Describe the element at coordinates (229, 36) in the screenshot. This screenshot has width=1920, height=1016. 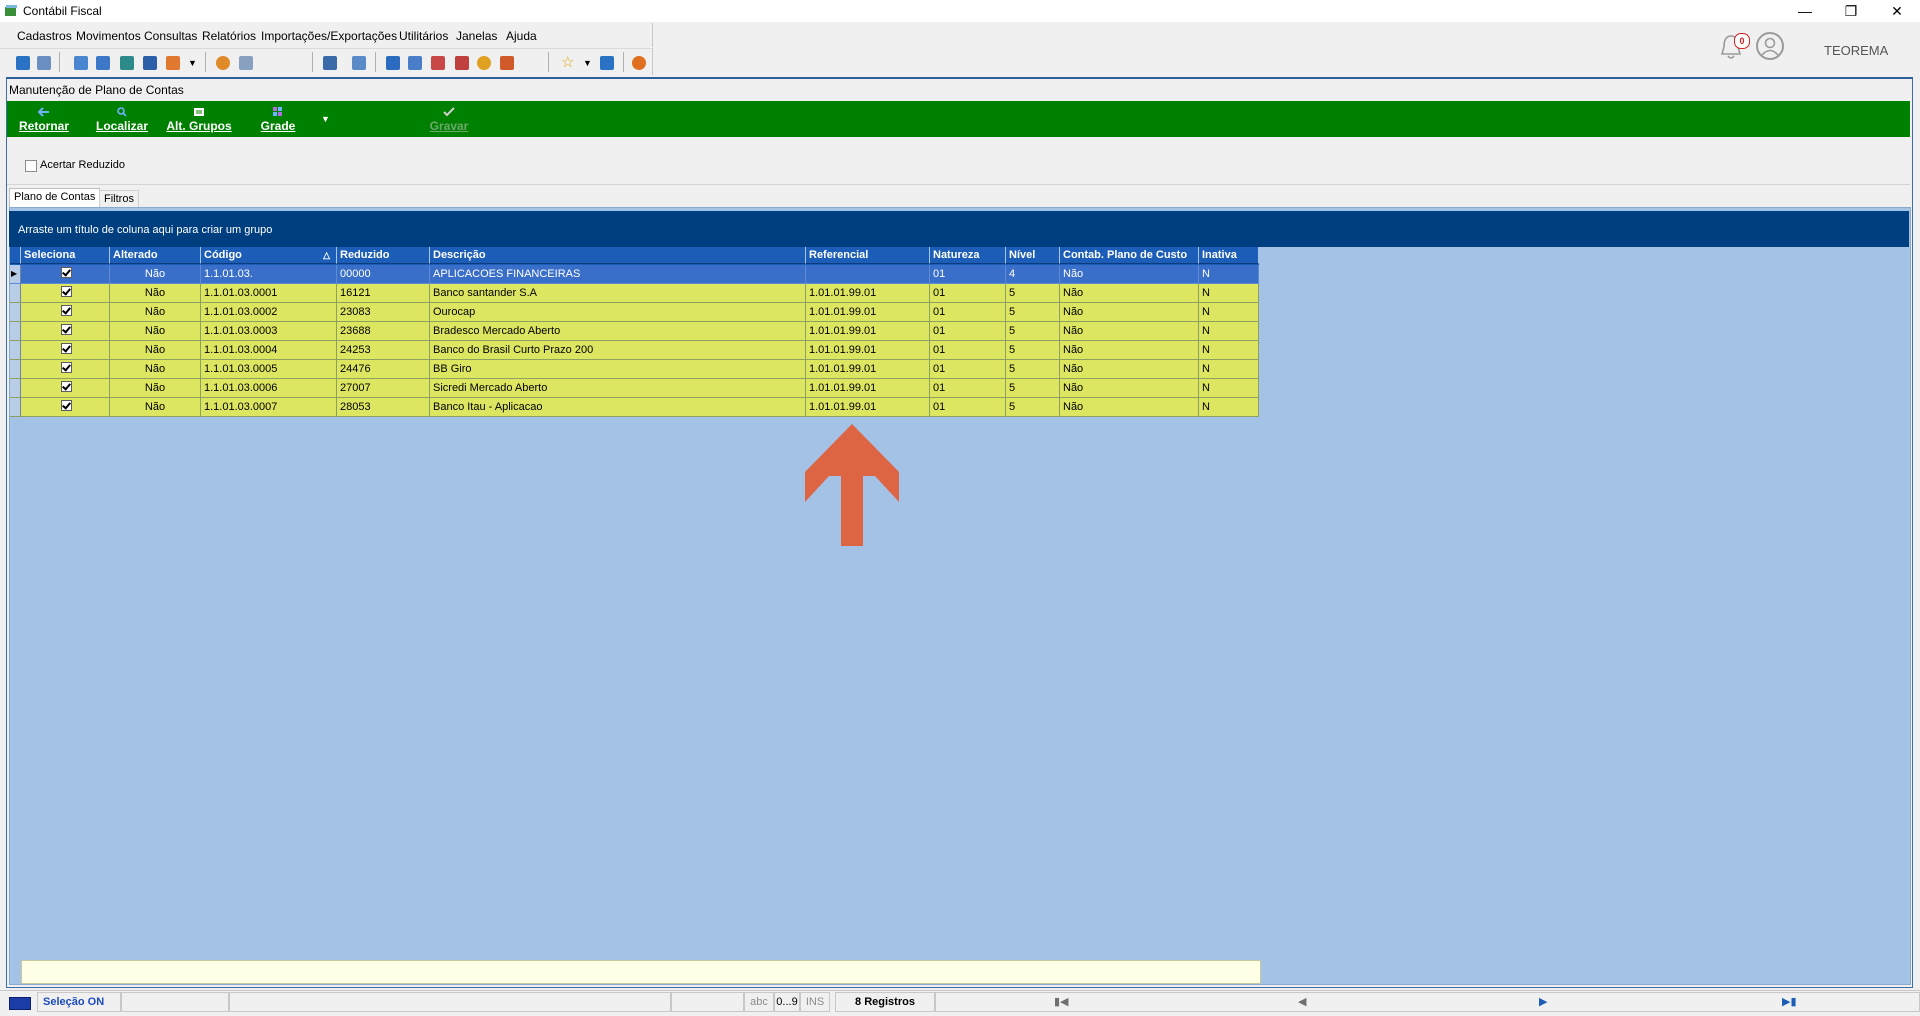
I see `menu-relatorios: Relatórios` at that location.